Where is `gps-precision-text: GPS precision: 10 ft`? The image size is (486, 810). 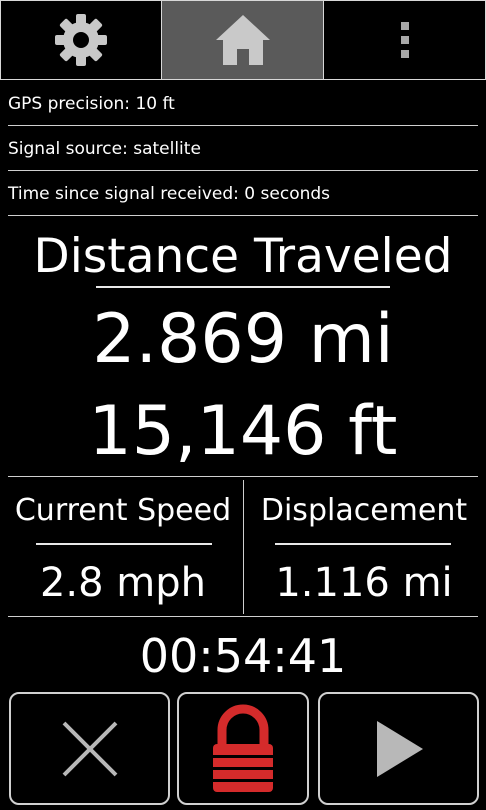 gps-precision-text: GPS precision: 10 ft is located at coordinates (243, 104).